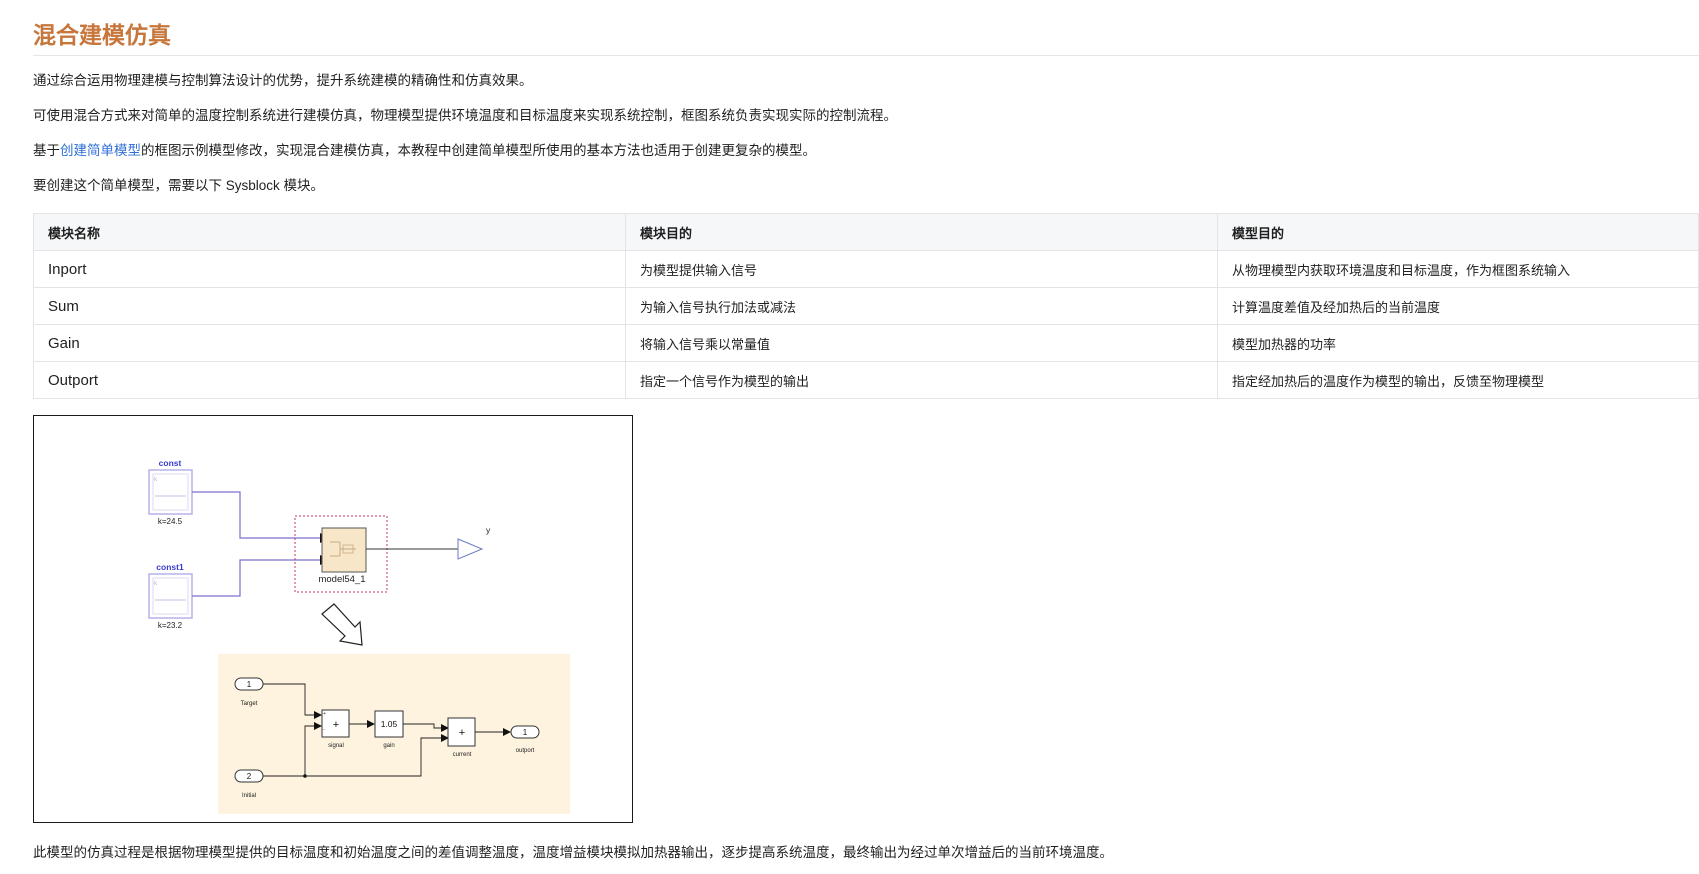 This screenshot has height=874, width=1699. Describe the element at coordinates (1458, 269) in the screenshot. I see `table-cell: 从物理模型内获取环境温度和目标温度，作为框图系统输入` at that location.